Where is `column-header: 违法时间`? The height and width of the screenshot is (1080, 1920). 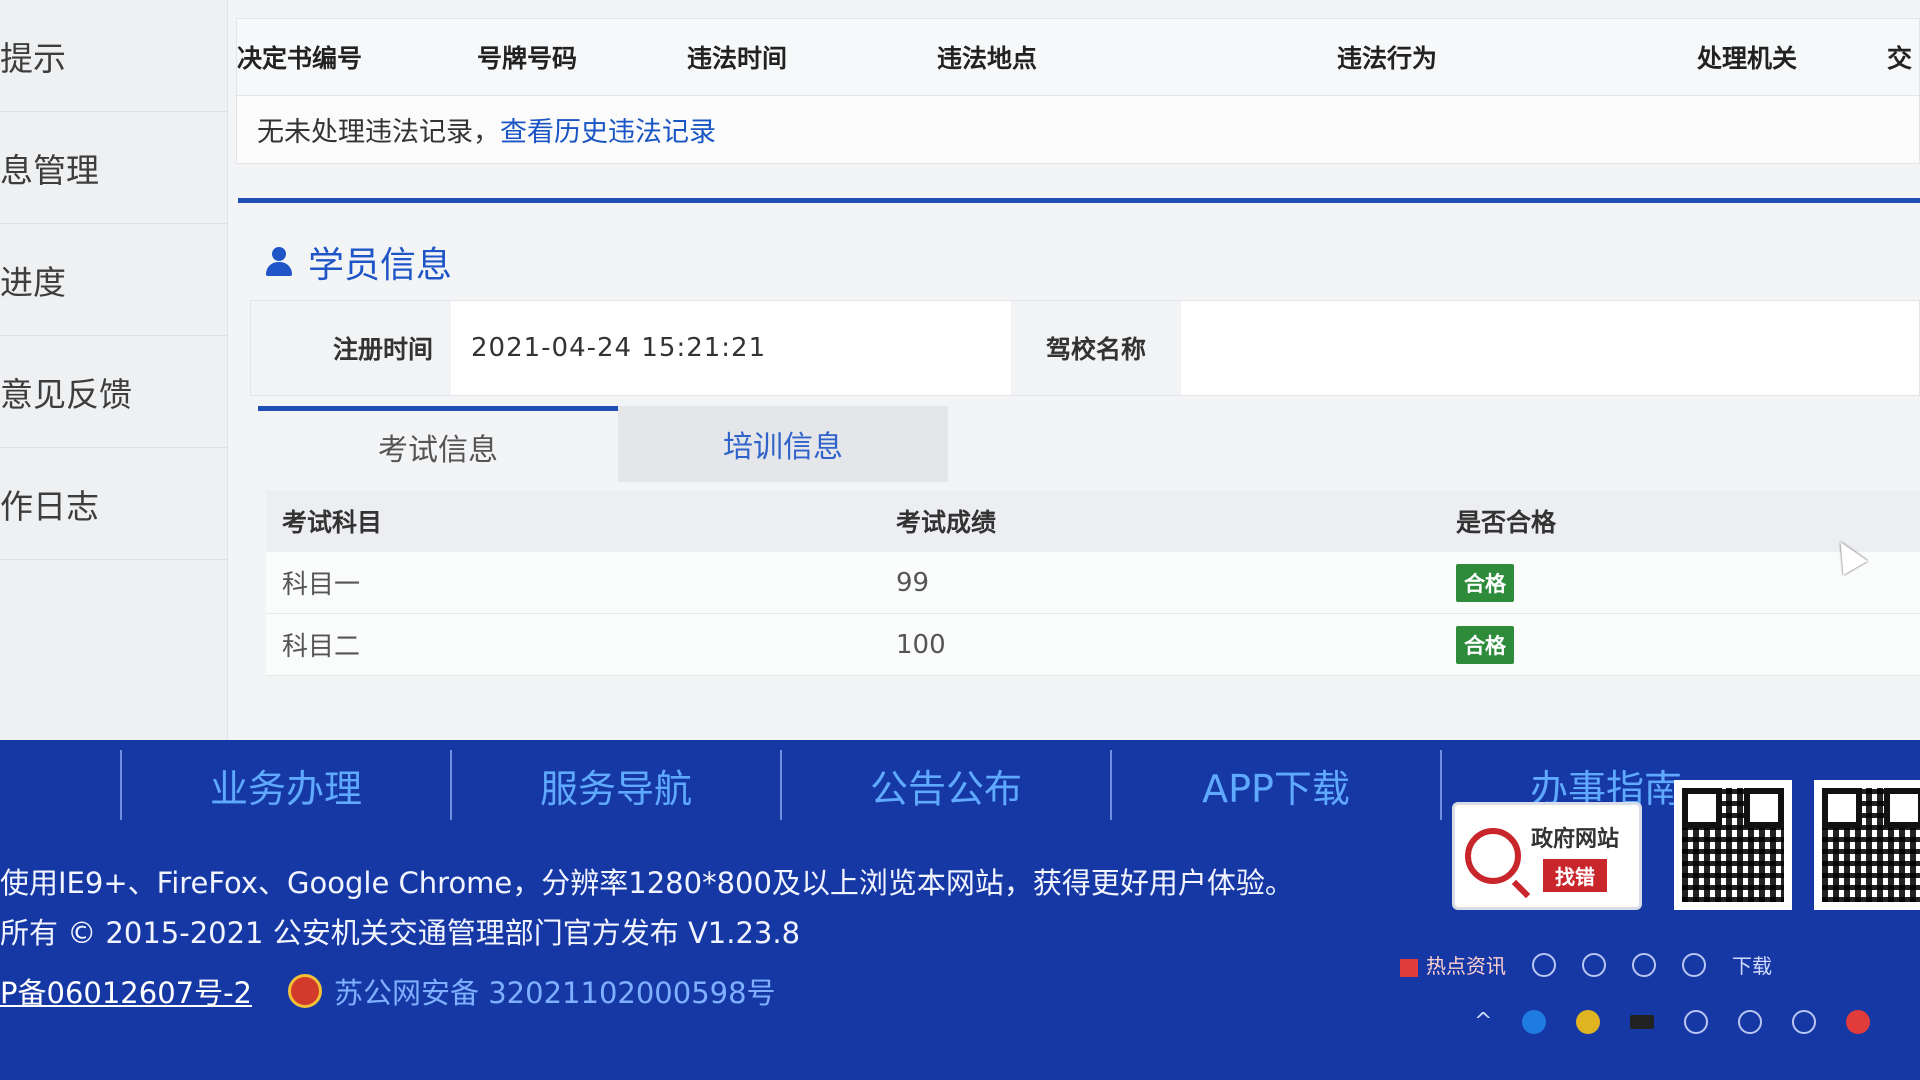
column-header: 违法时间 is located at coordinates (737, 58).